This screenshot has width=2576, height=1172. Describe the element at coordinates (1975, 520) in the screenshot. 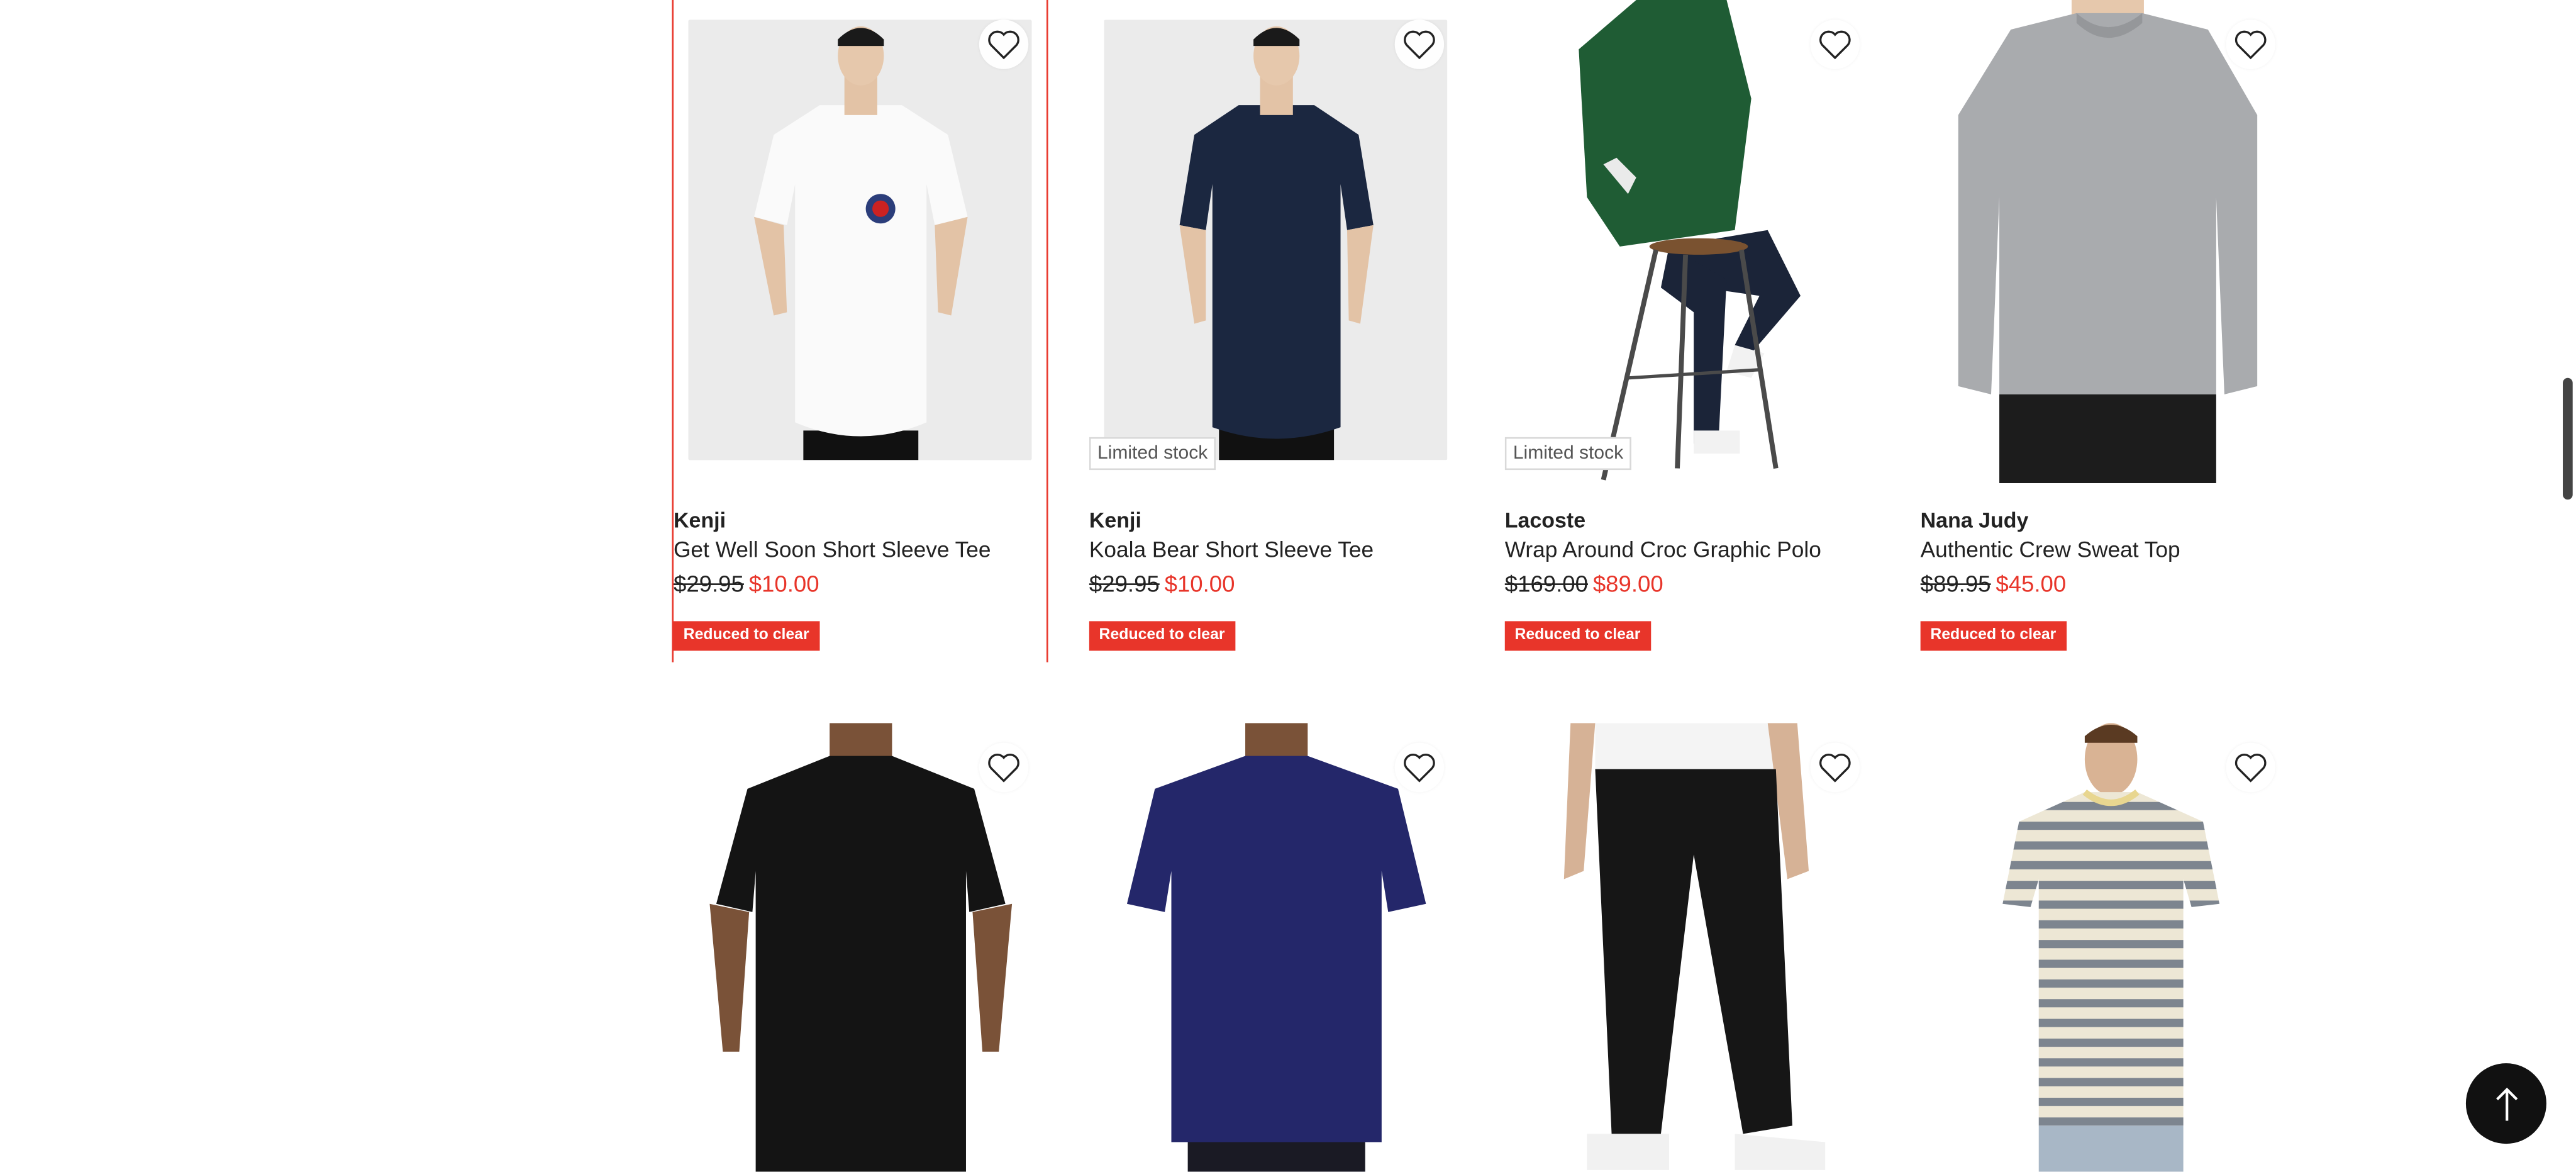

I see `product-brand: Nana Judy` at that location.